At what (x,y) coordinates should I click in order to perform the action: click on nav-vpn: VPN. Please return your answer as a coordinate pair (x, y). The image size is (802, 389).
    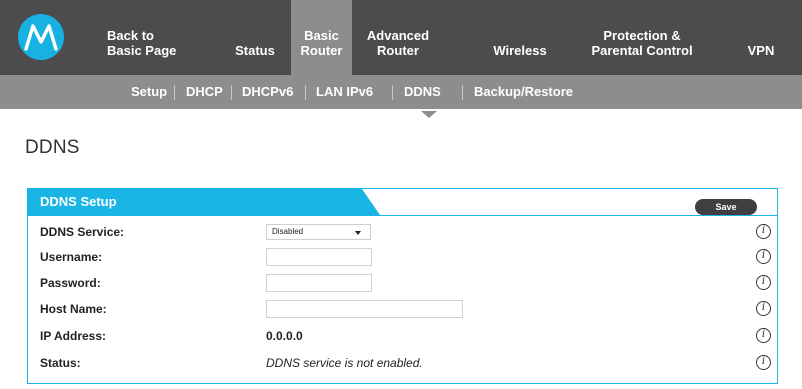
    Looking at the image, I should click on (761, 37).